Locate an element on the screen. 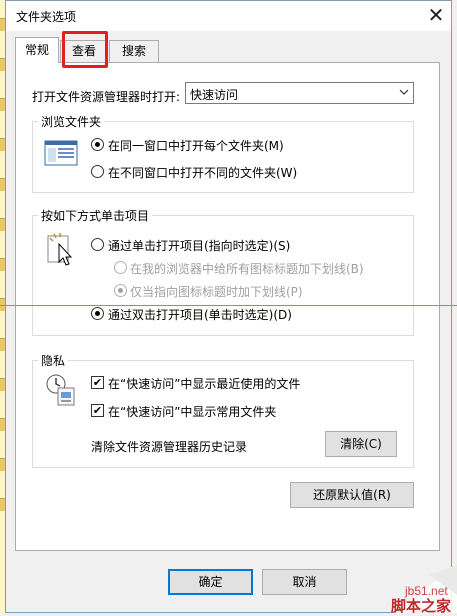 The image size is (457, 616). radio-double-click is located at coordinates (97, 313).